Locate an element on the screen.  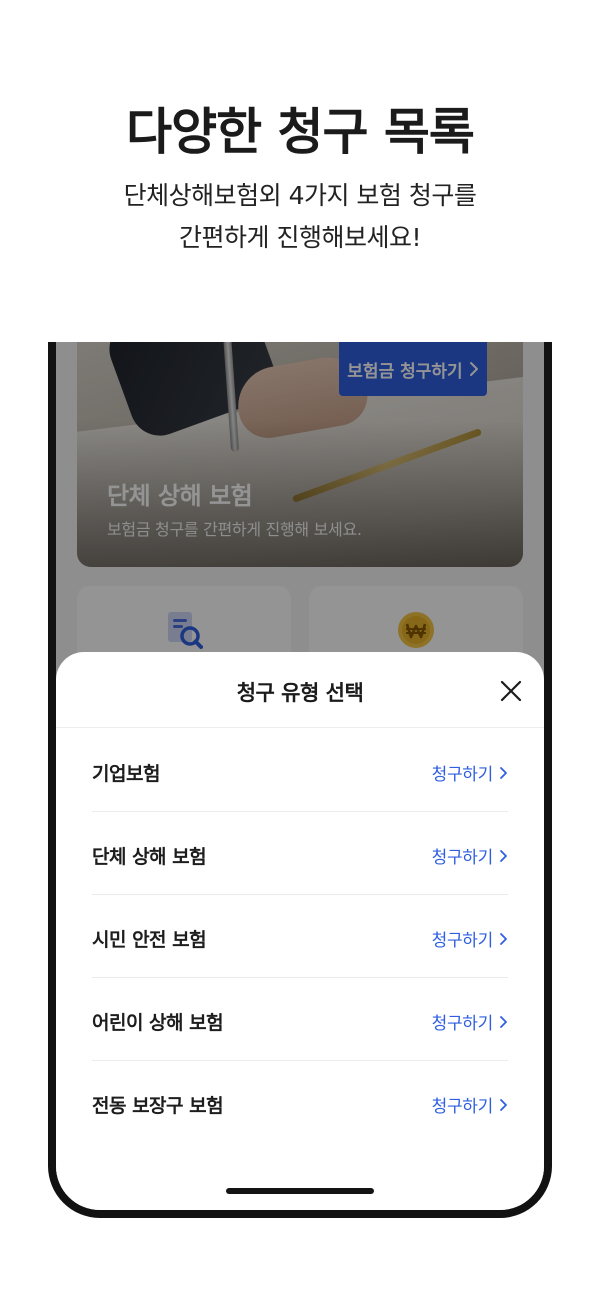
promo-title: 다양한 청구 목록 is located at coordinates (300, 132).